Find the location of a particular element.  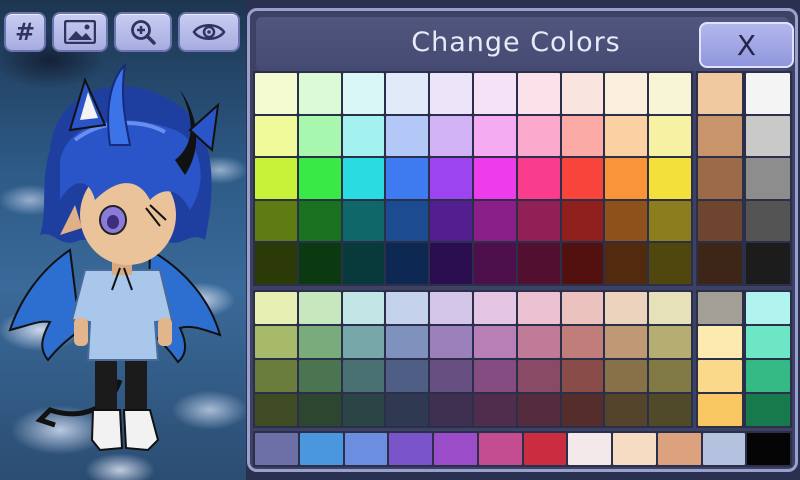

visibility-button is located at coordinates (209, 32).